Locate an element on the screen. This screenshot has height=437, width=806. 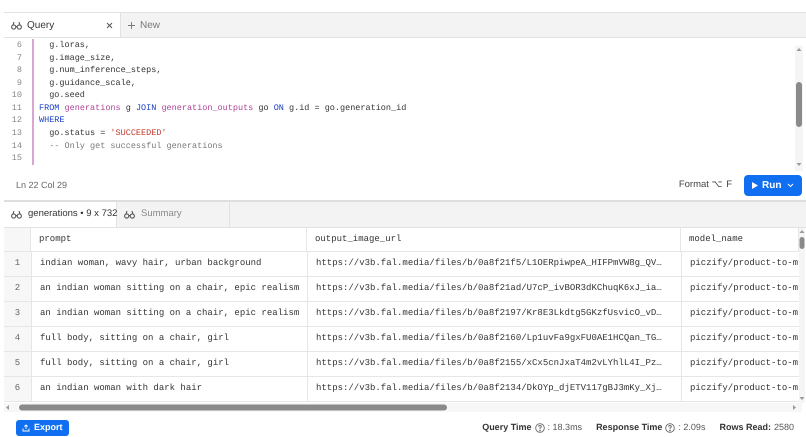
line-number: 15 is located at coordinates (16, 159).